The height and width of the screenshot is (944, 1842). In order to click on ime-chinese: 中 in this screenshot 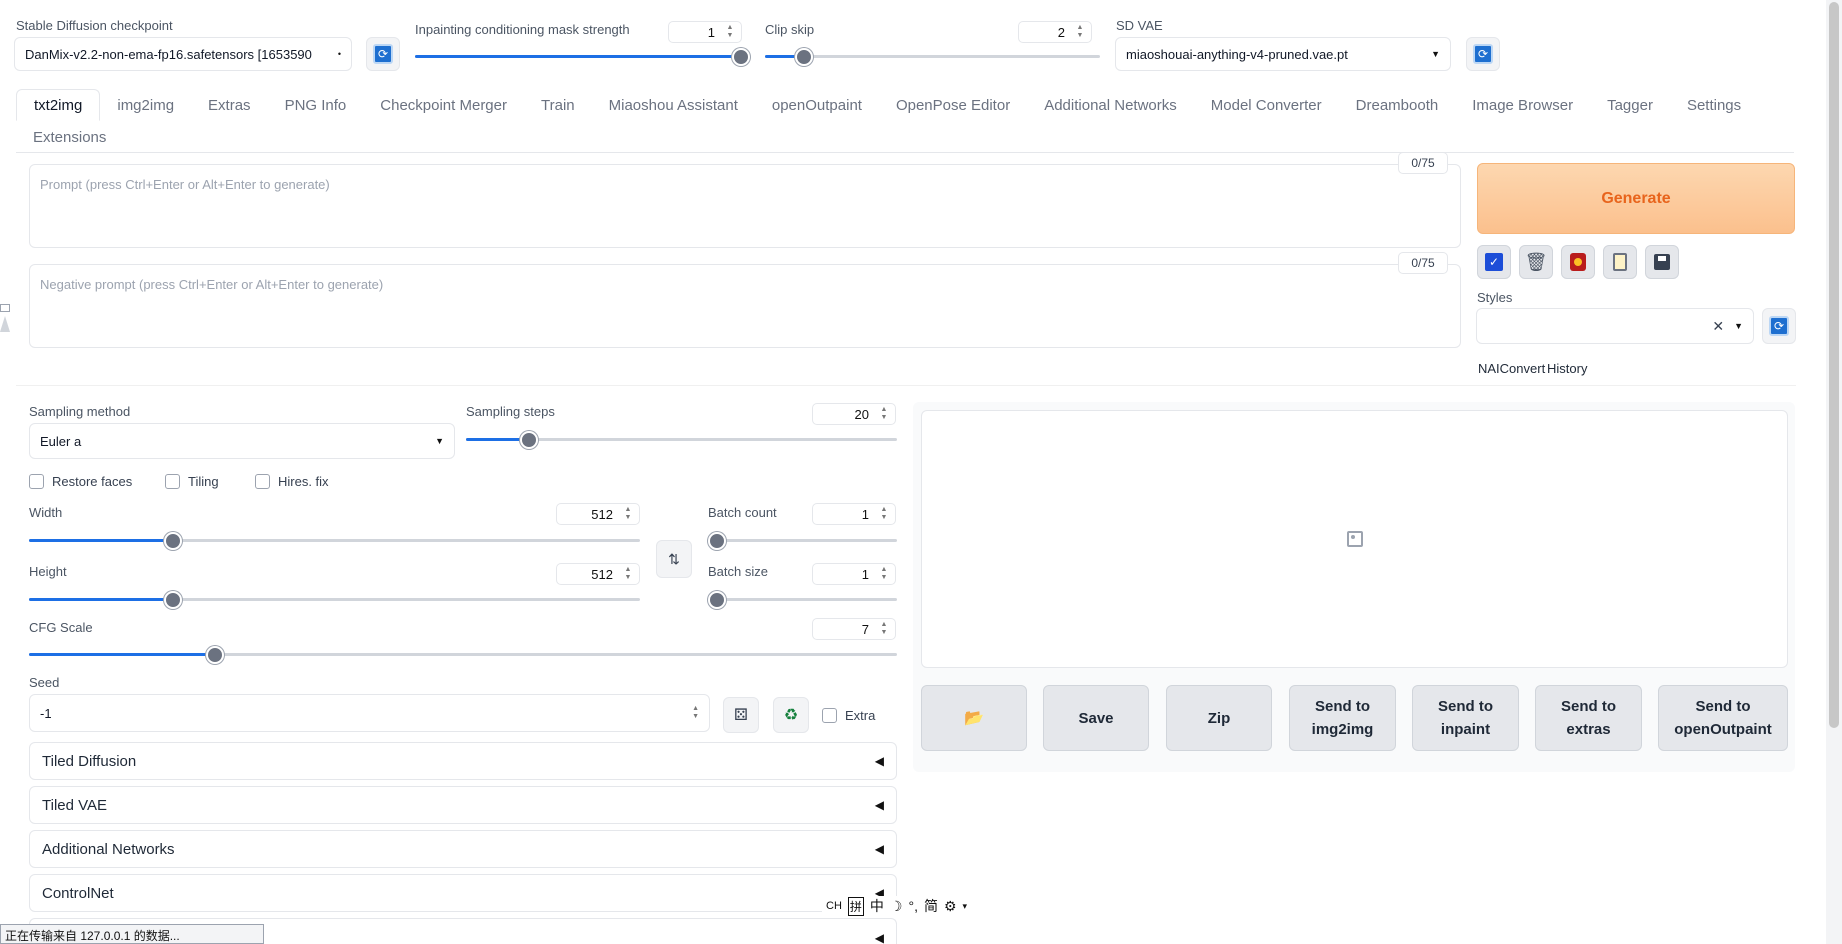, I will do `click(877, 906)`.